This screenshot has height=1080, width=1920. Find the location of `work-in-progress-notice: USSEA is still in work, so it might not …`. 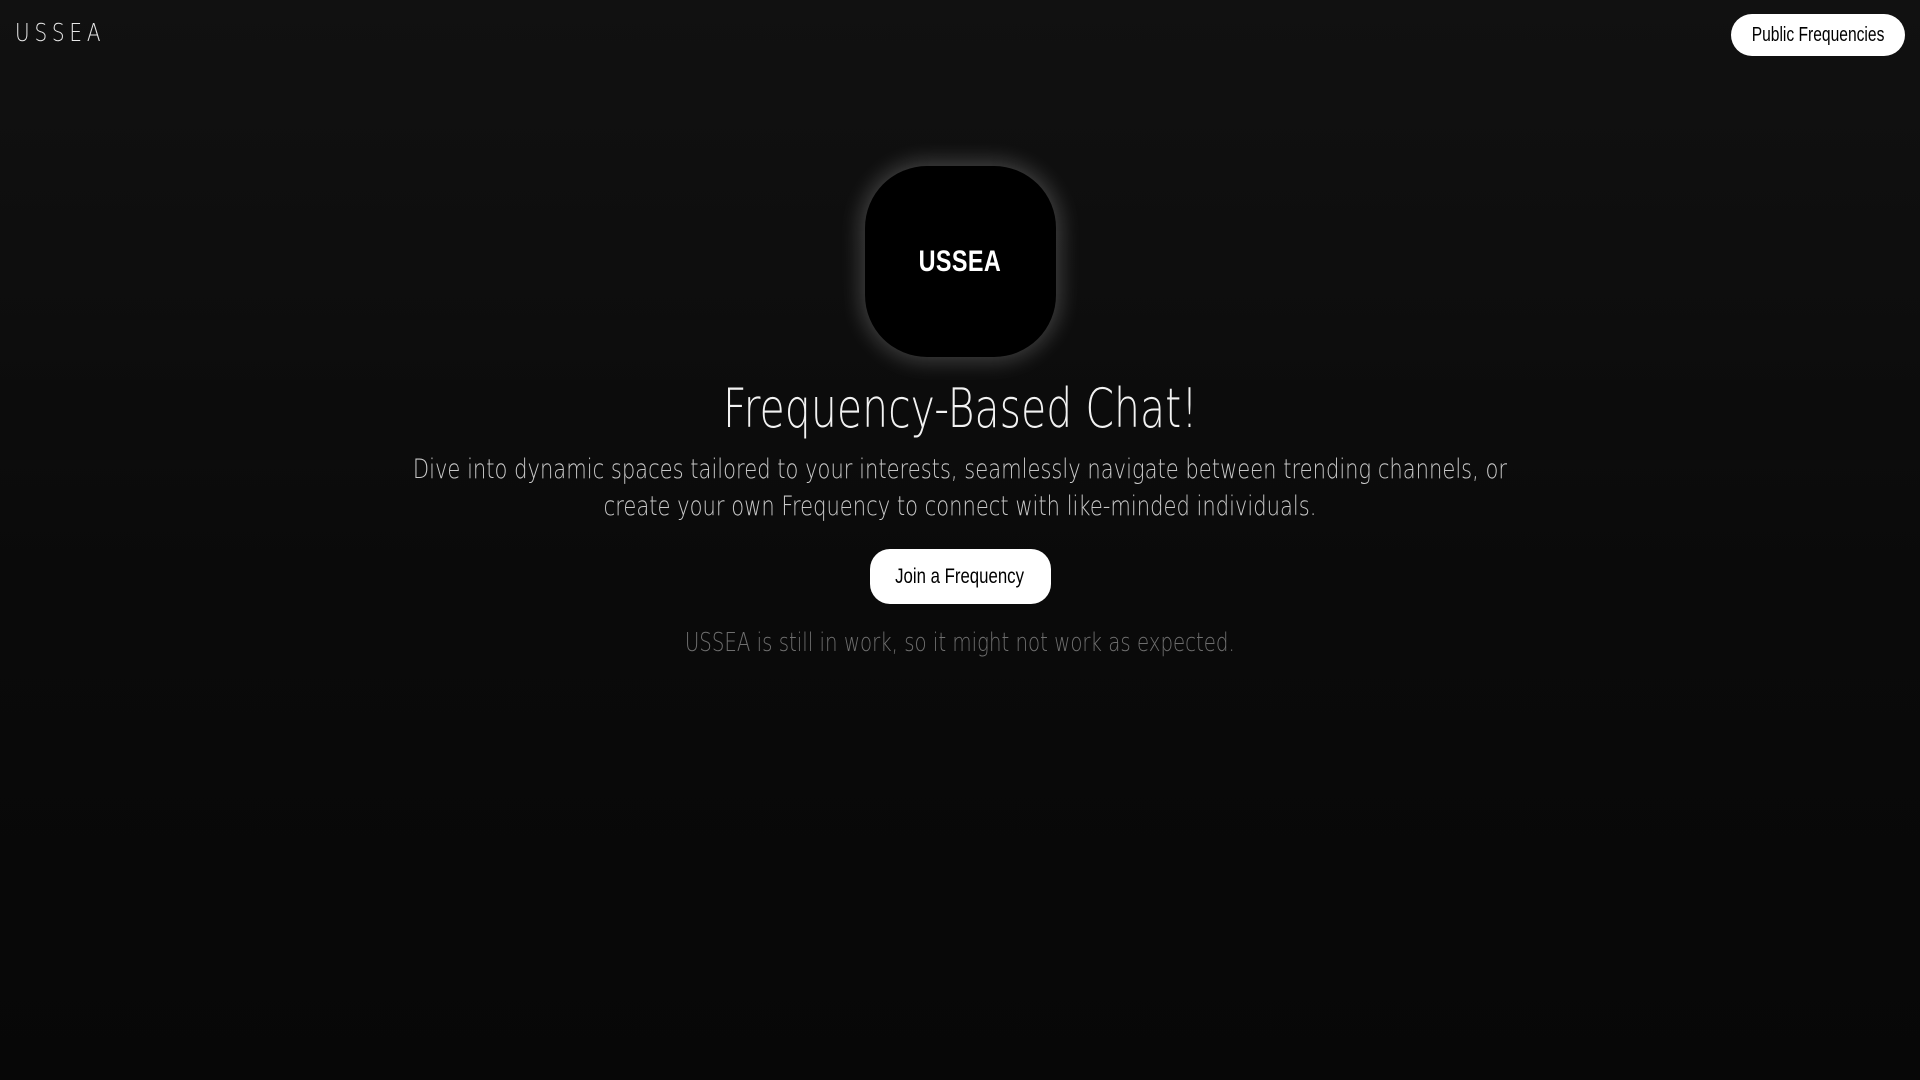

work-in-progress-notice: USSEA is still in work, so it might not … is located at coordinates (960, 643).